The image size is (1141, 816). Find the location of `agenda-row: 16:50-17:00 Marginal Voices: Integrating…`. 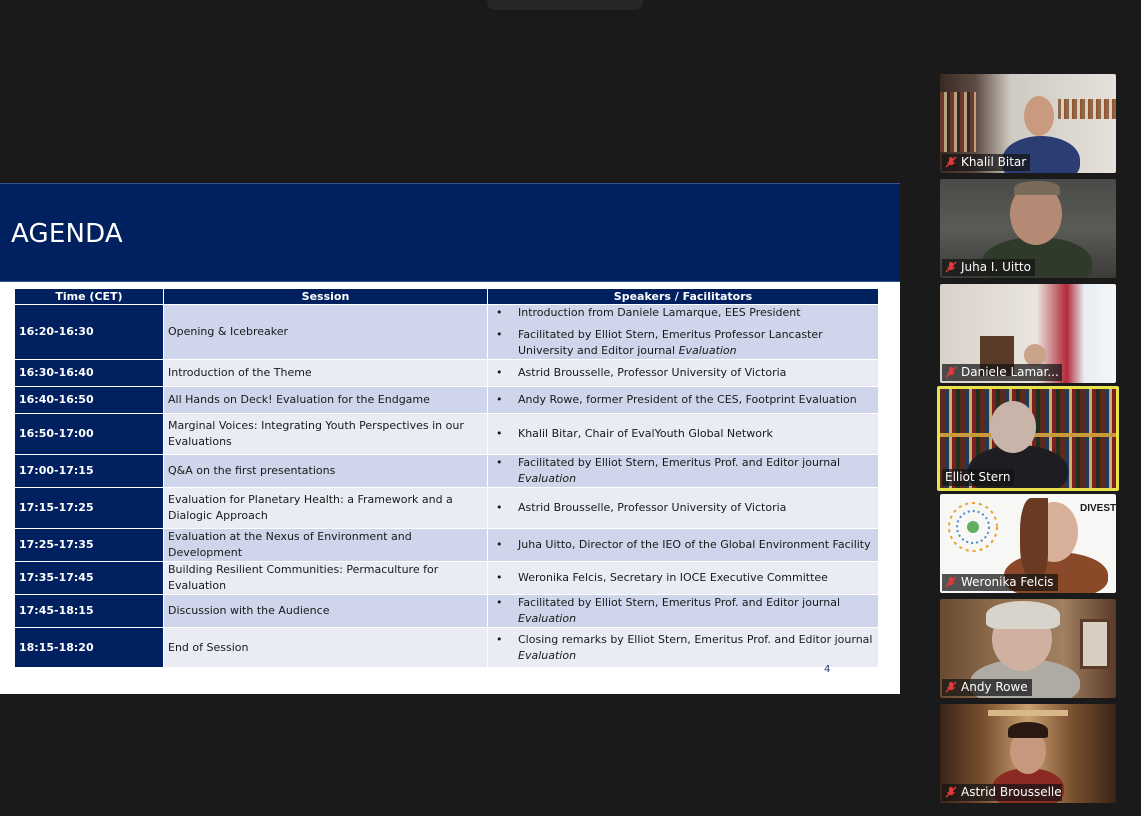

agenda-row: 16:50-17:00 Marginal Voices: Integrating… is located at coordinates (446, 434).